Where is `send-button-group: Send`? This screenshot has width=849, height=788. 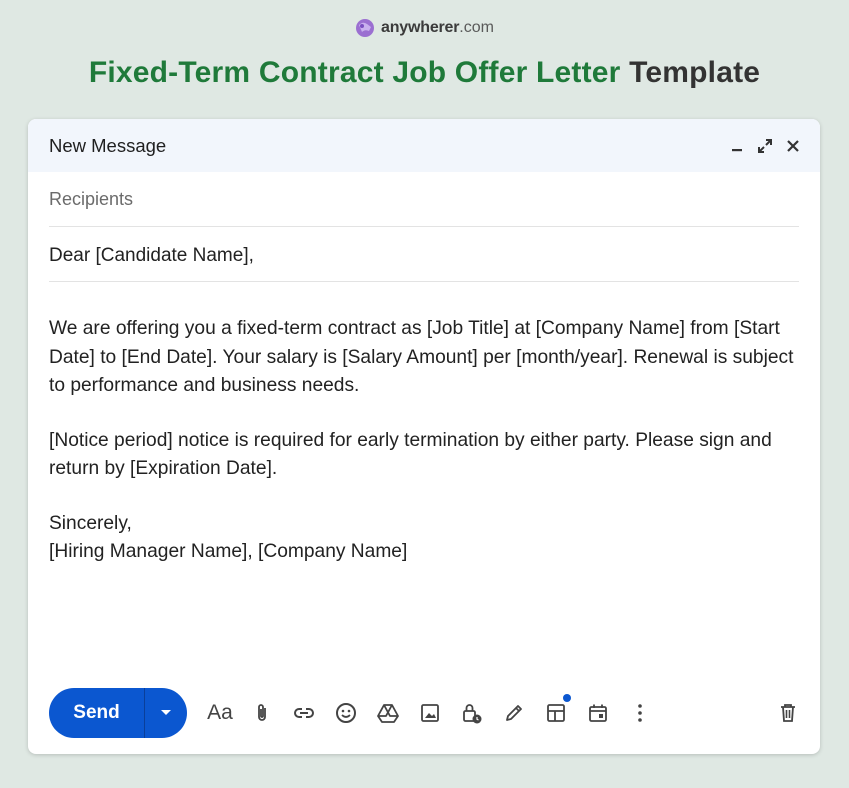
send-button-group: Send is located at coordinates (118, 713).